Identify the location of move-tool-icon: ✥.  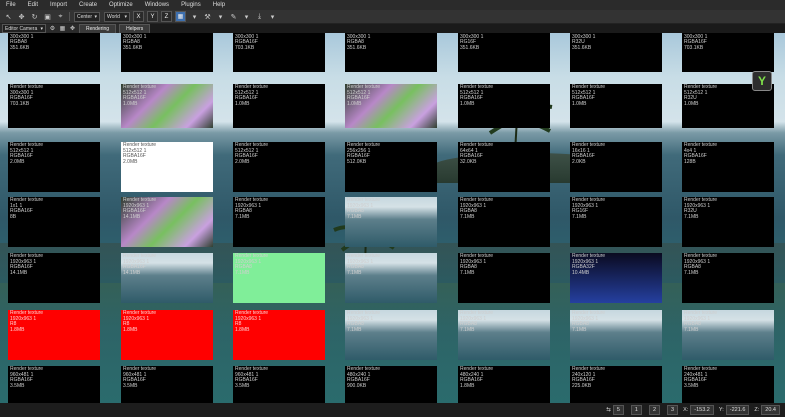
(21, 16).